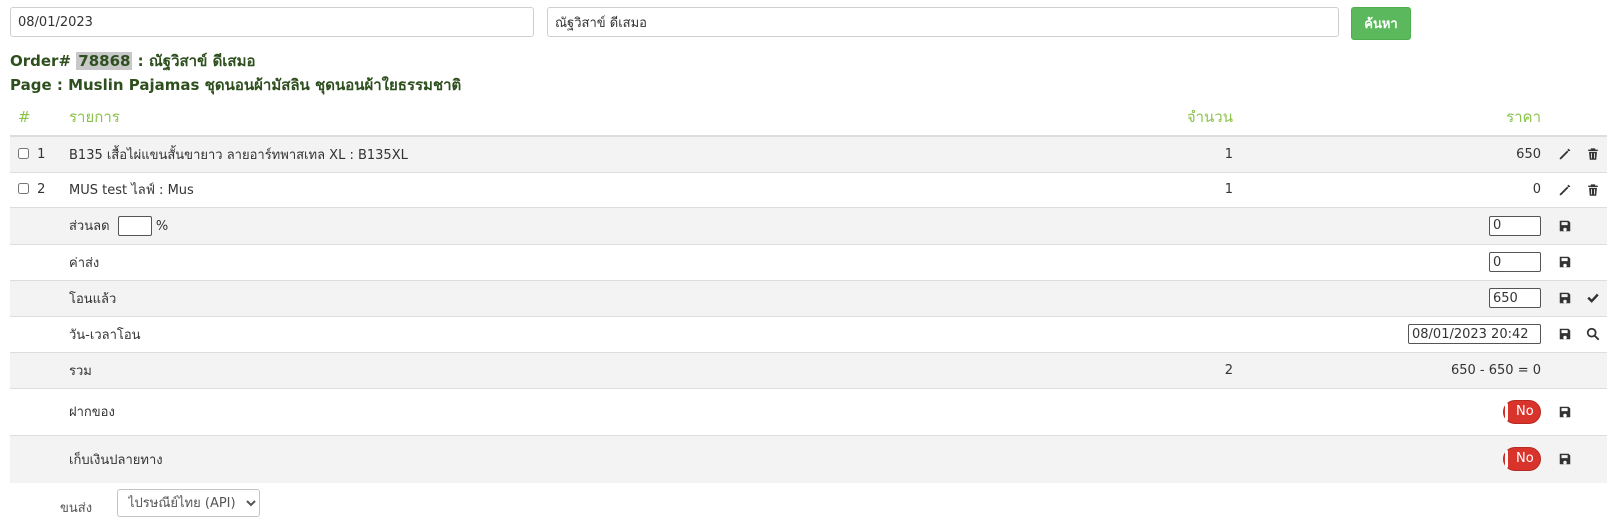 This screenshot has height=518, width=1619. Describe the element at coordinates (591, 458) in the screenshot. I see `cod-label: เก็บเงินปลายทาง` at that location.